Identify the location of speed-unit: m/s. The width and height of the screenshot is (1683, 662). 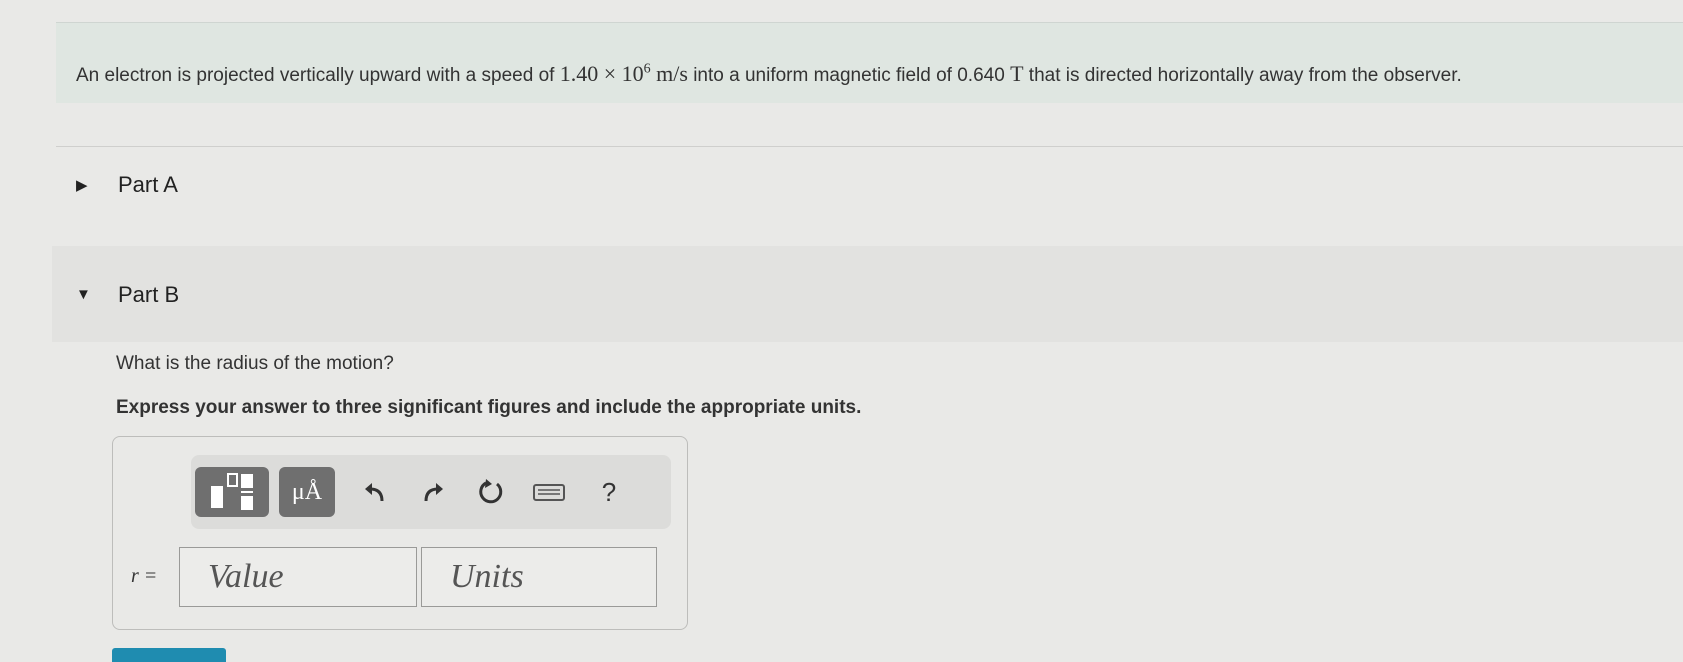
(669, 73).